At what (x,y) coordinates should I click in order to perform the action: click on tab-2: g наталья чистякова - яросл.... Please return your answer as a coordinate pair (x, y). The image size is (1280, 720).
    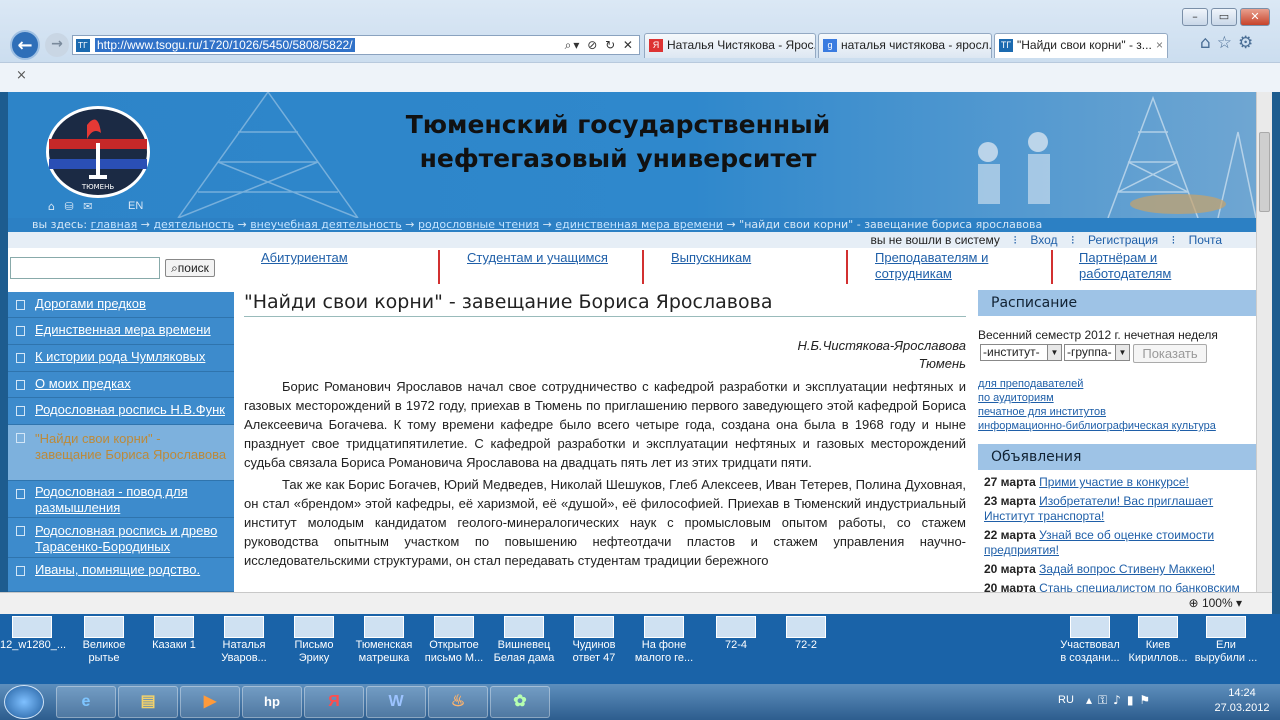
    Looking at the image, I should click on (905, 45).